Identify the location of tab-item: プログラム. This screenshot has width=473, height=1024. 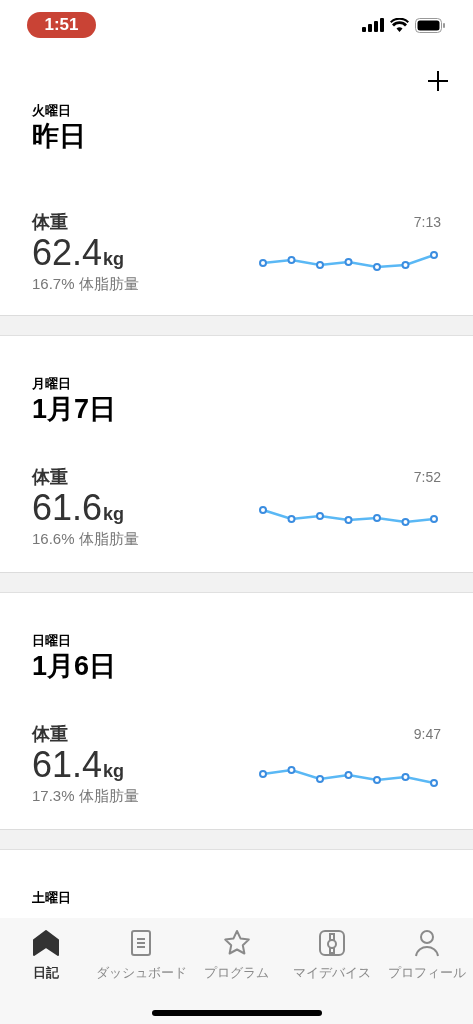
(236, 955).